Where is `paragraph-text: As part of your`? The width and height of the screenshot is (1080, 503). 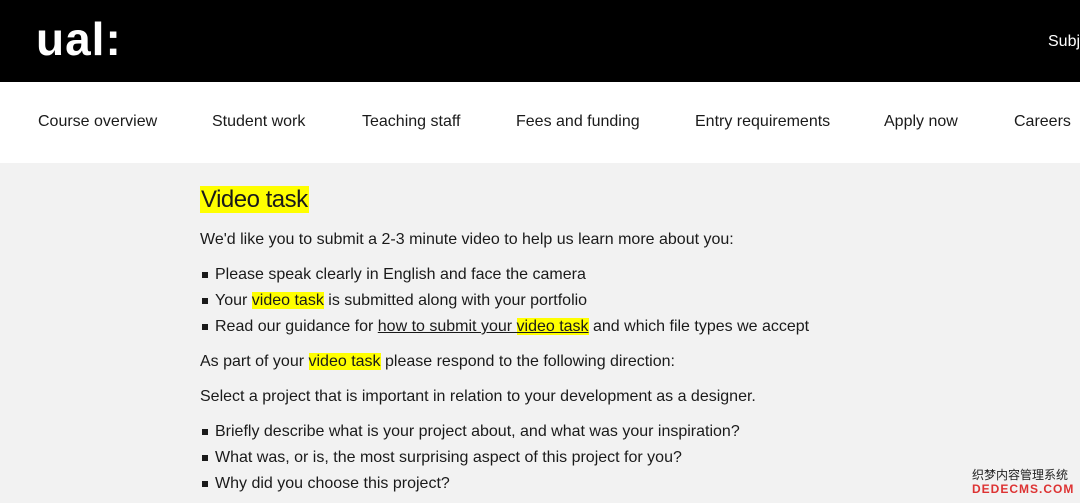 paragraph-text: As part of your is located at coordinates (254, 361).